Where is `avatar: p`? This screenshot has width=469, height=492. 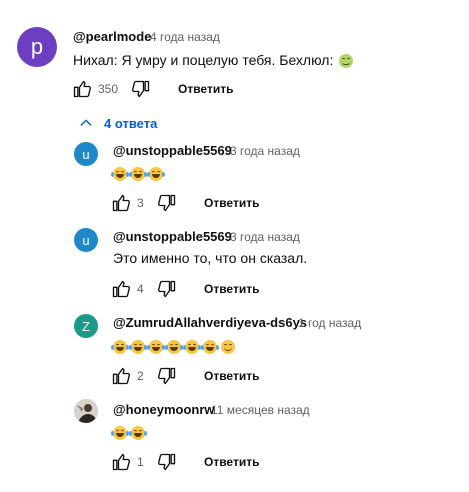
avatar: p is located at coordinates (37, 47).